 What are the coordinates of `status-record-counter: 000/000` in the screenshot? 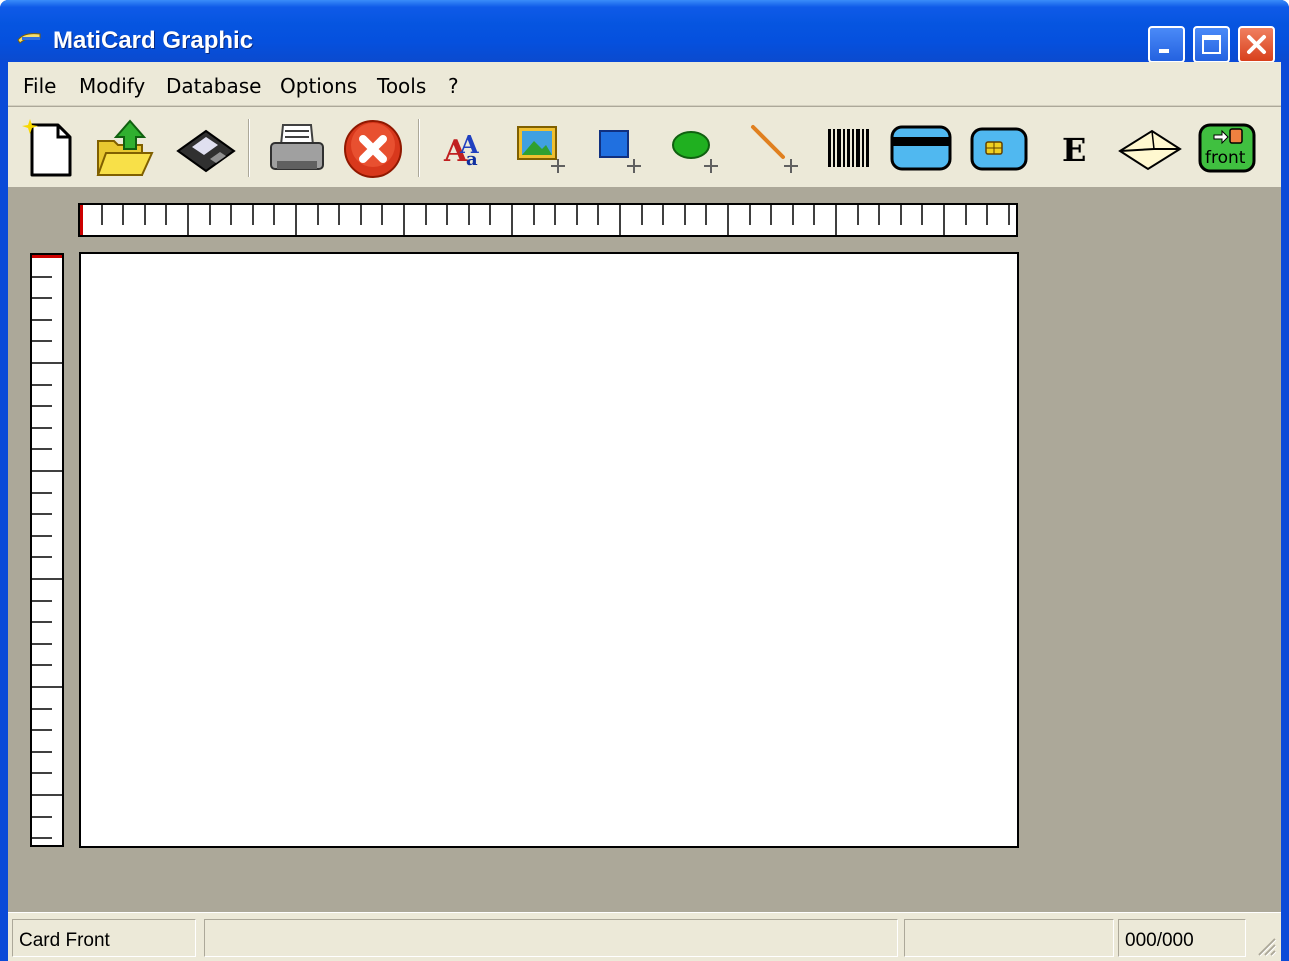 It's located at (1182, 938).